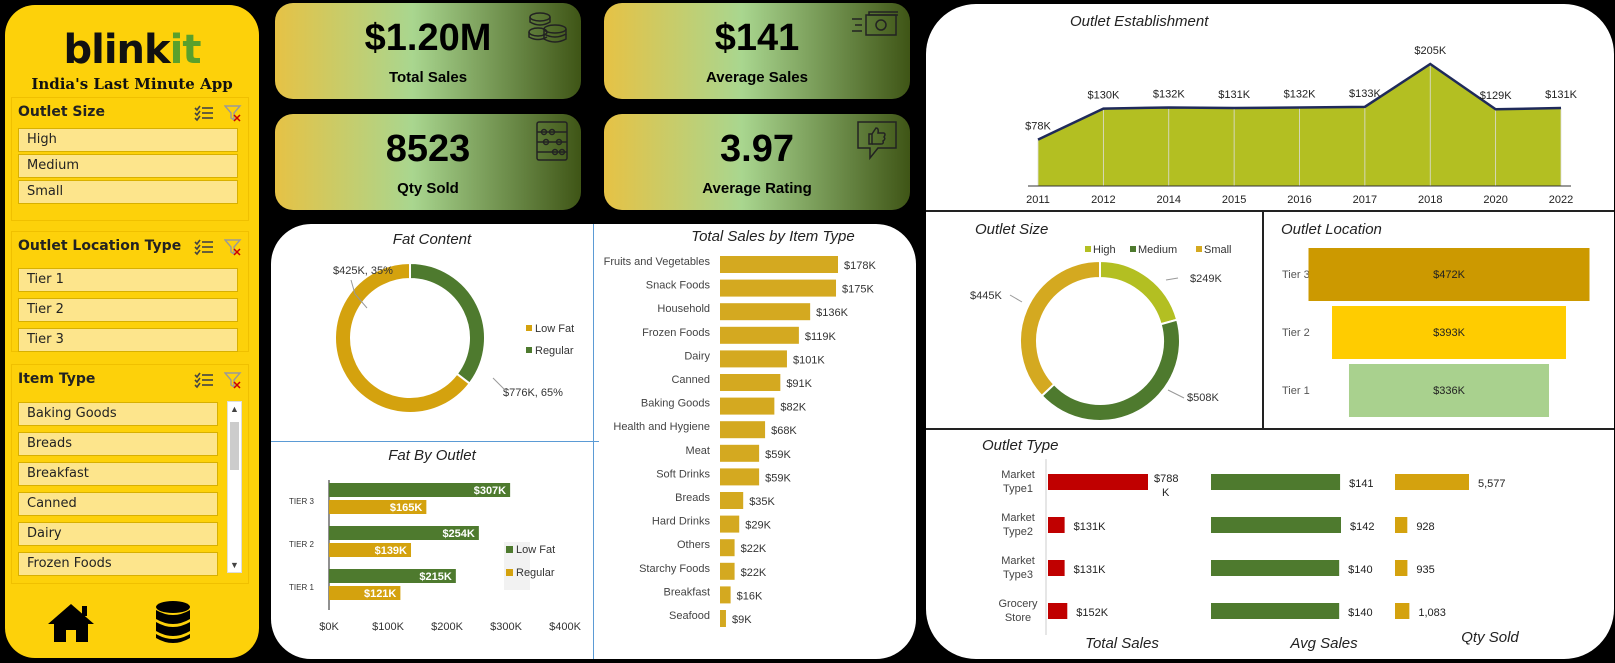 The width and height of the screenshot is (1615, 663). Describe the element at coordinates (118, 534) in the screenshot. I see `slicer-item-dairy: Dairy` at that location.